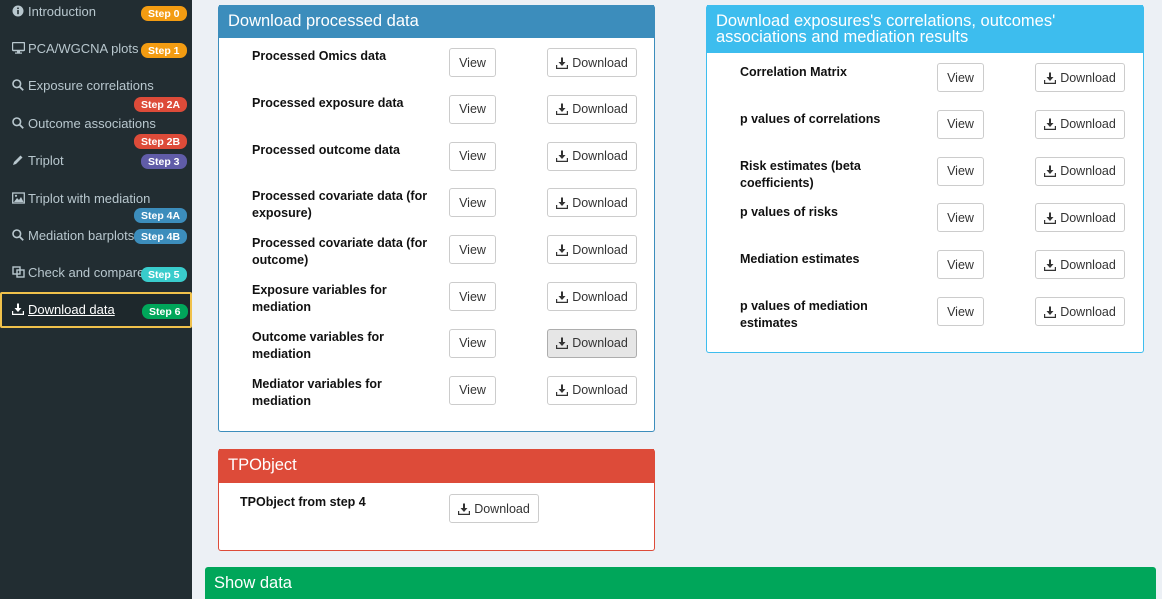 The width and height of the screenshot is (1162, 599). What do you see at coordinates (800, 259) in the screenshot?
I see `row-label: Mediation estimates` at bounding box center [800, 259].